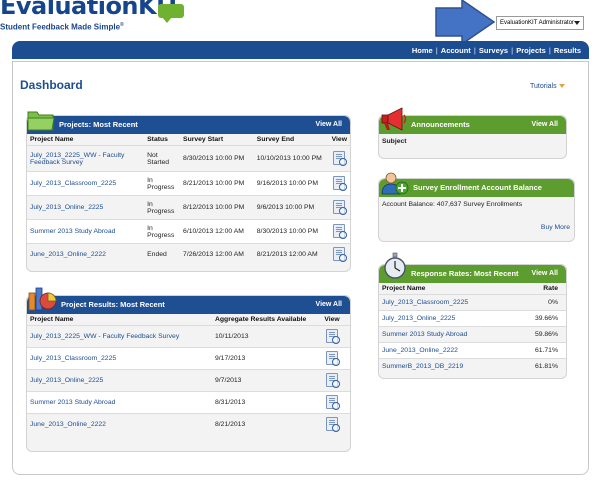 Image resolution: width=600 pixels, height=486 pixels. I want to click on response-project-link: July_2013_Classroom_2225, so click(447, 303).